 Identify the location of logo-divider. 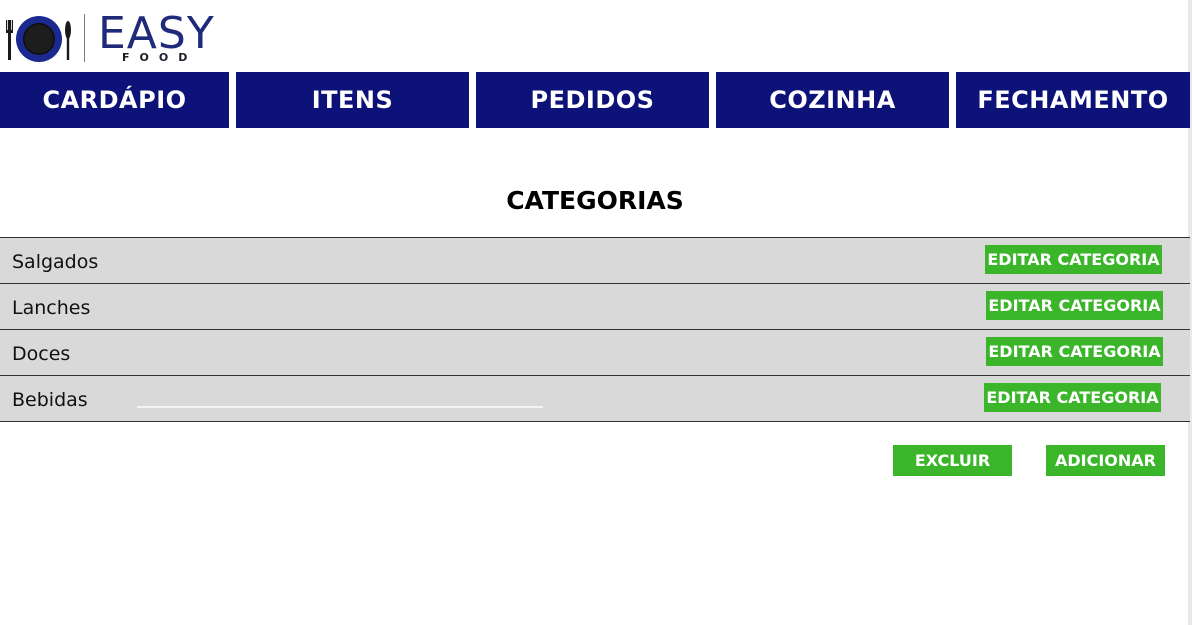
(84, 38).